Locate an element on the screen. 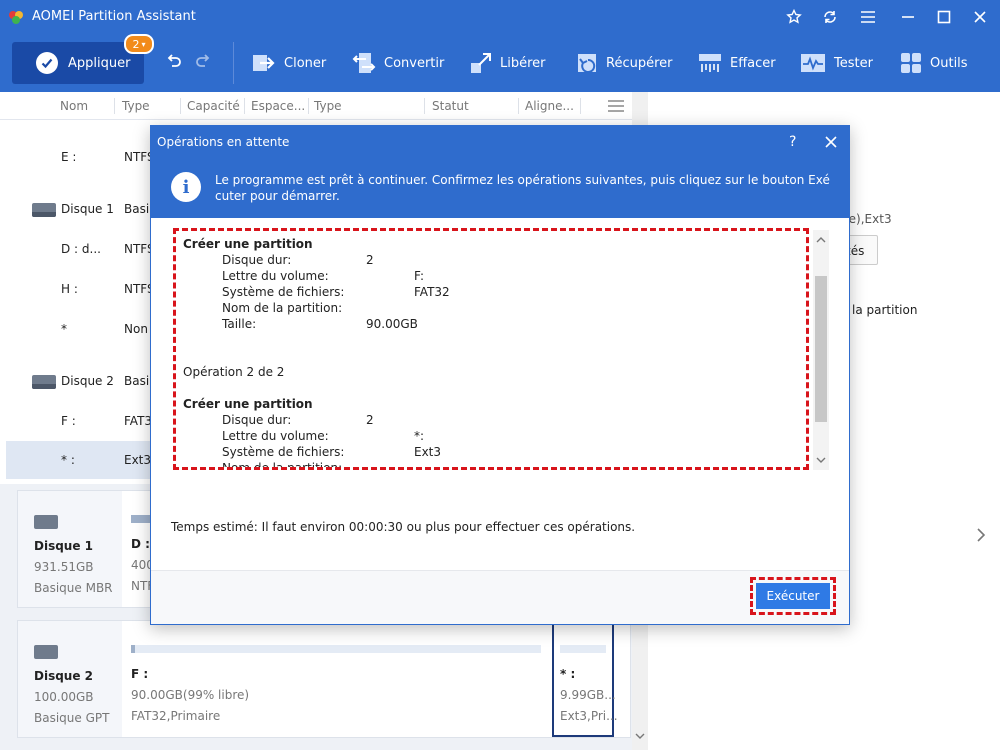 Image resolution: width=1000 pixels, height=750 pixels. disk-size: 931.51GB is located at coordinates (64, 567).